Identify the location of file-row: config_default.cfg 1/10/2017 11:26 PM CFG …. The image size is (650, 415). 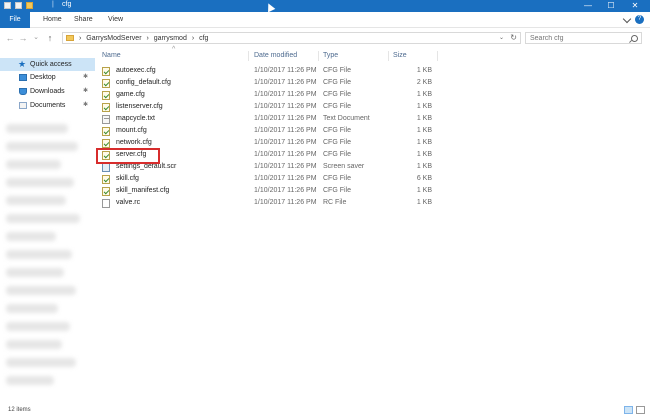
(373, 83).